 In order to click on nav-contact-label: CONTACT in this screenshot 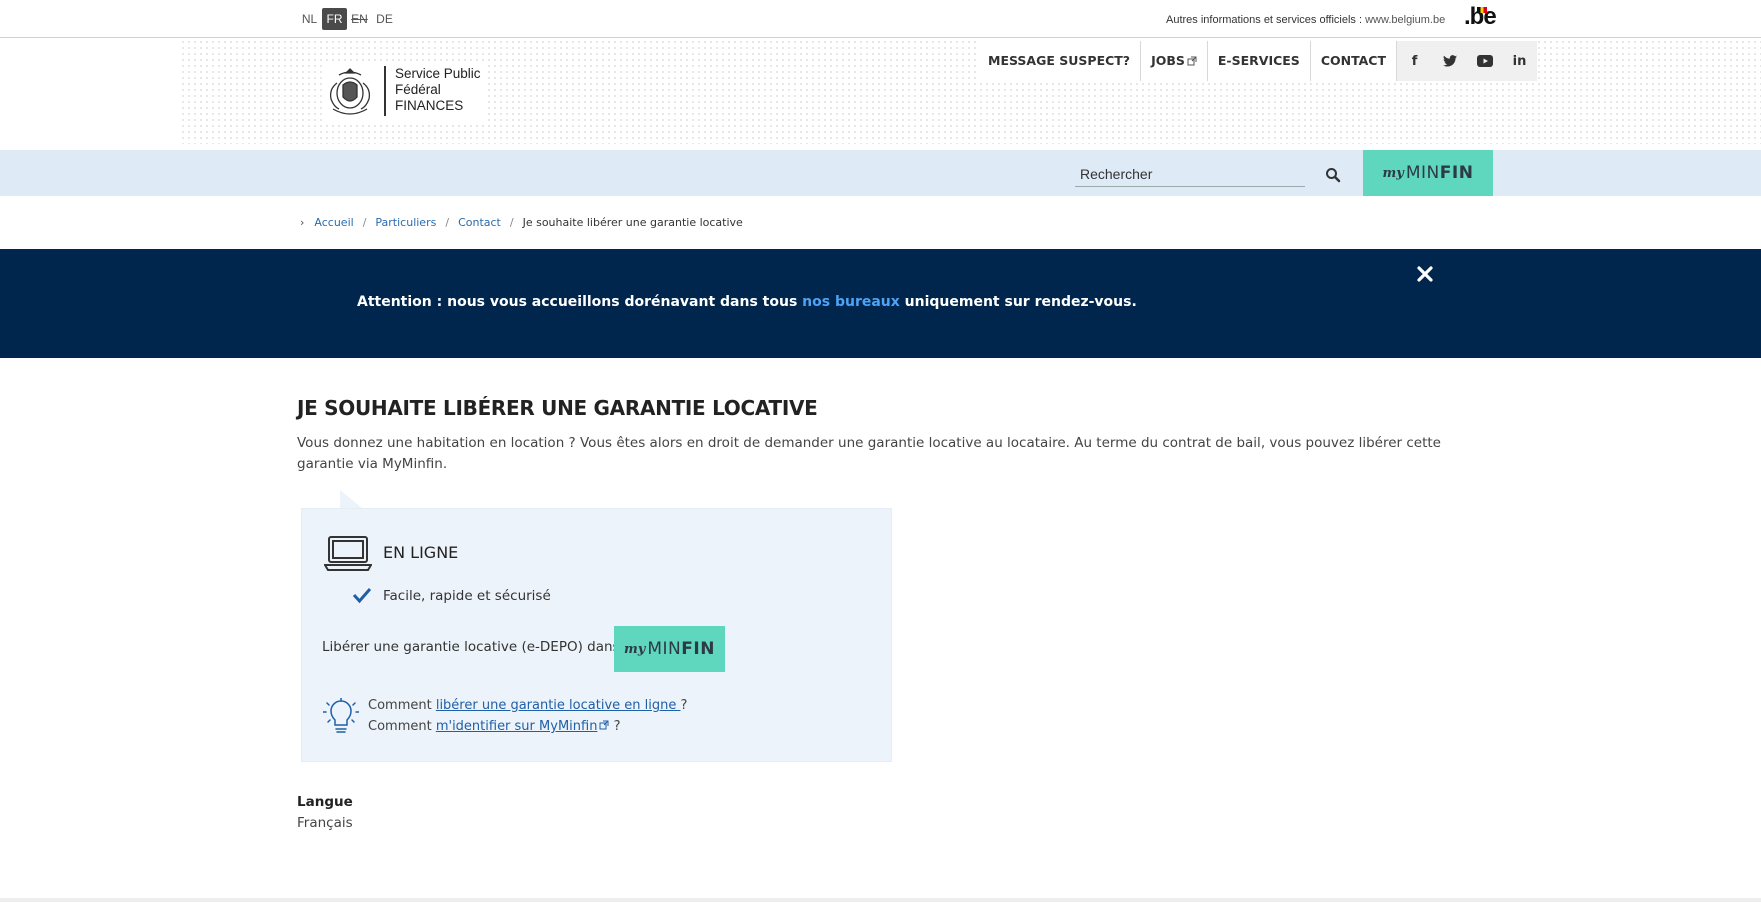, I will do `click(1353, 60)`.